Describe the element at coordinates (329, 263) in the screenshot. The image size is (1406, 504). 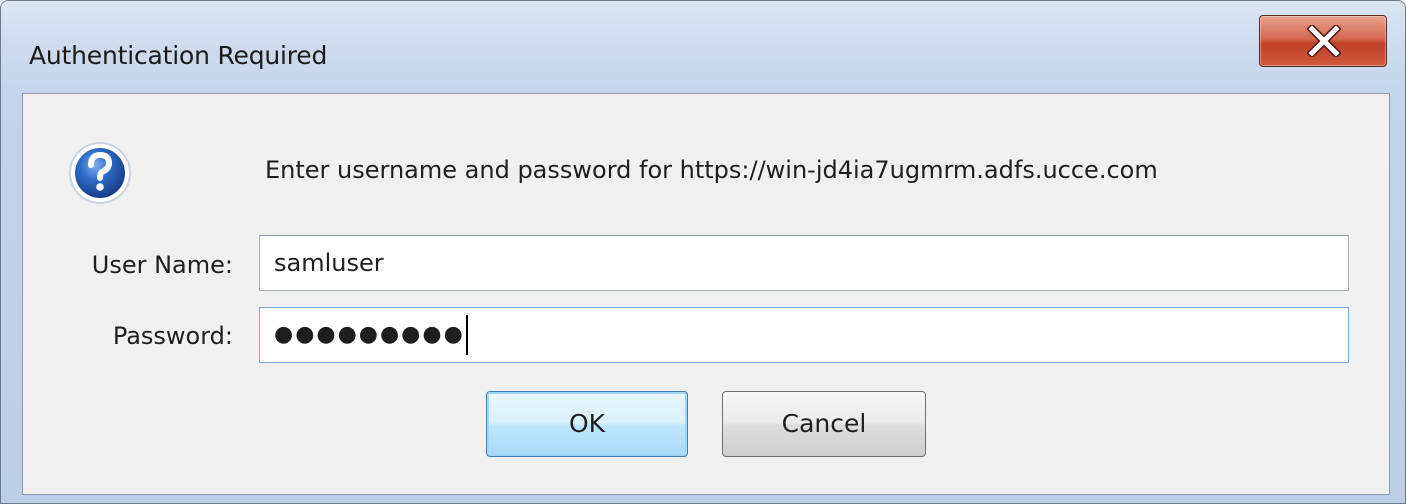
I see `username-value: samluser` at that location.